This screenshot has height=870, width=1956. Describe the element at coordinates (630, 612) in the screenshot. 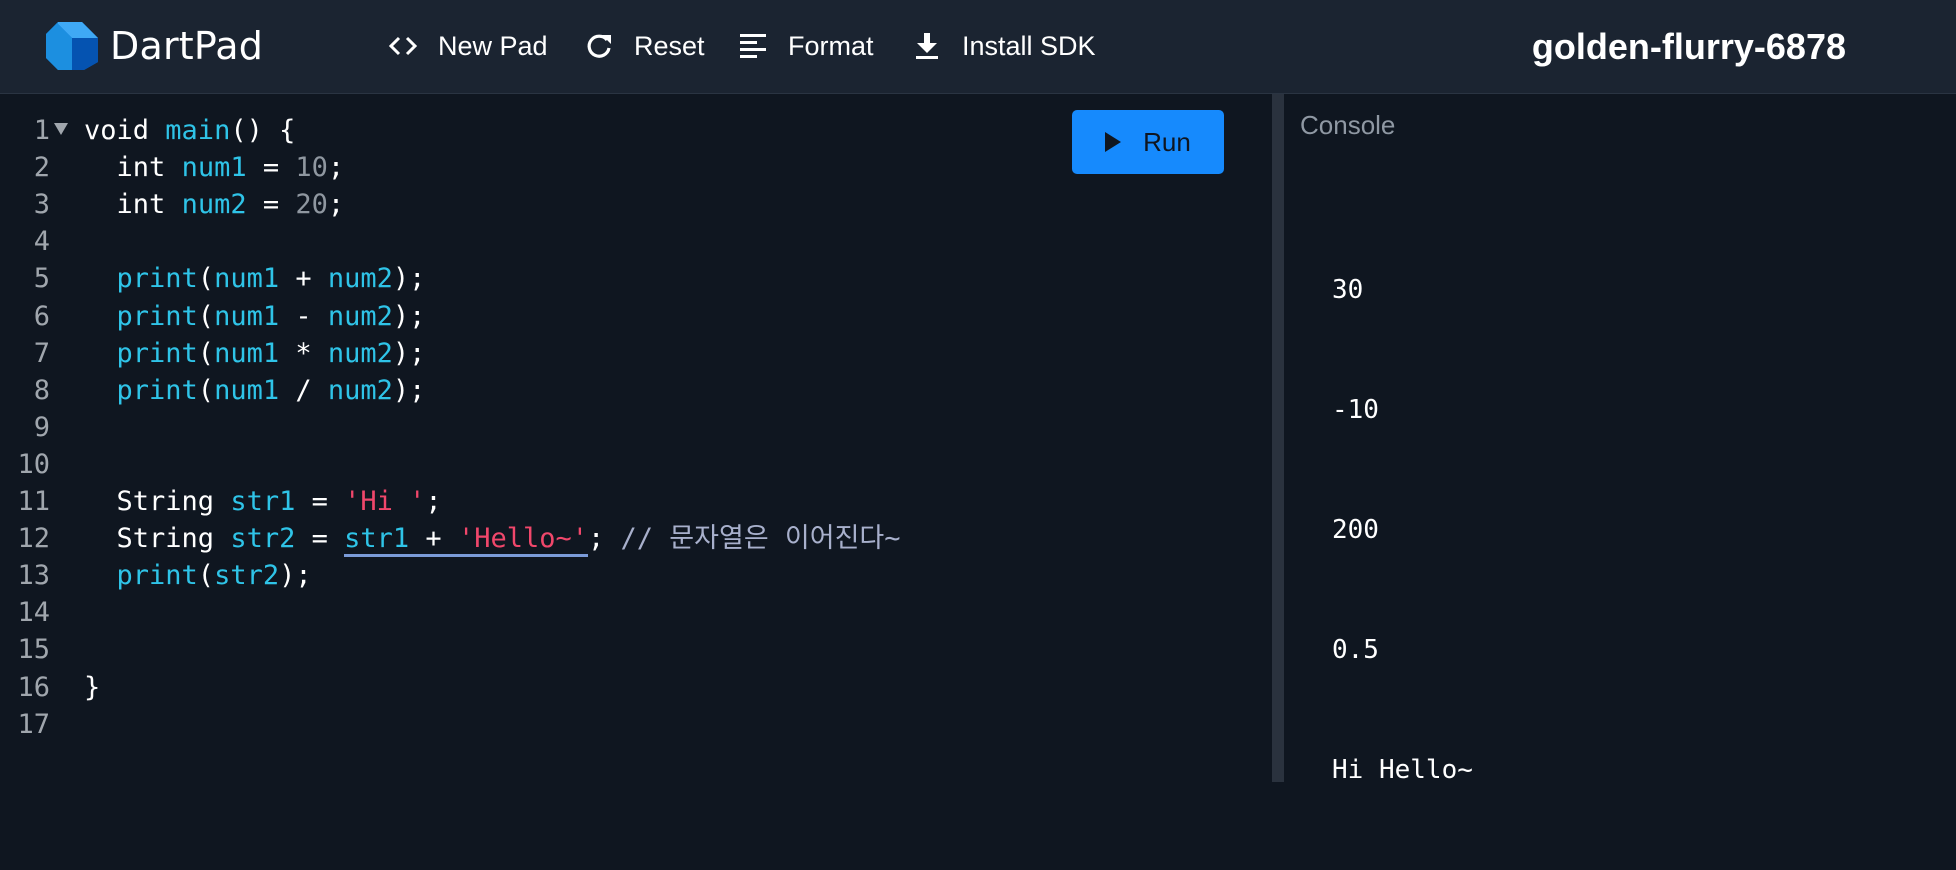

I see `code-line: 14` at that location.